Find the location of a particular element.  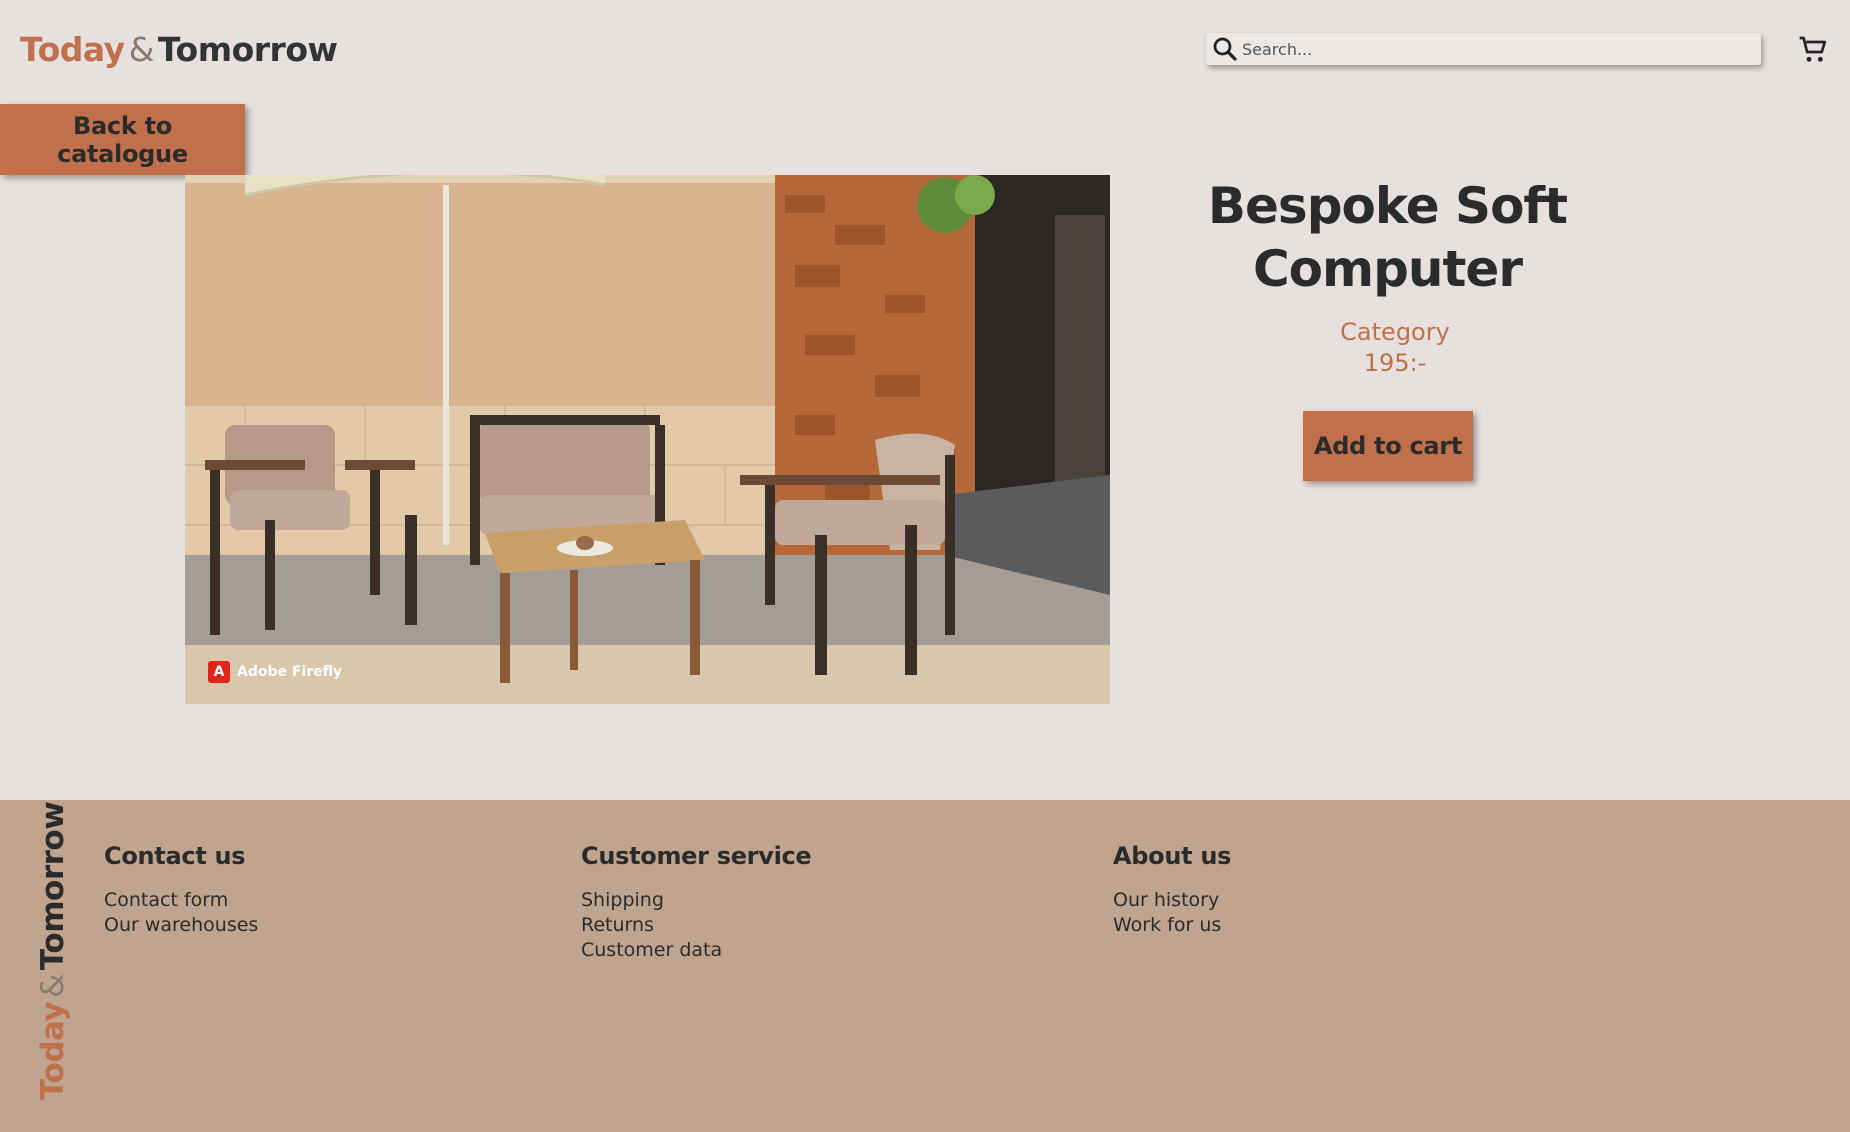

product-price: 195:- is located at coordinates (1395, 363).